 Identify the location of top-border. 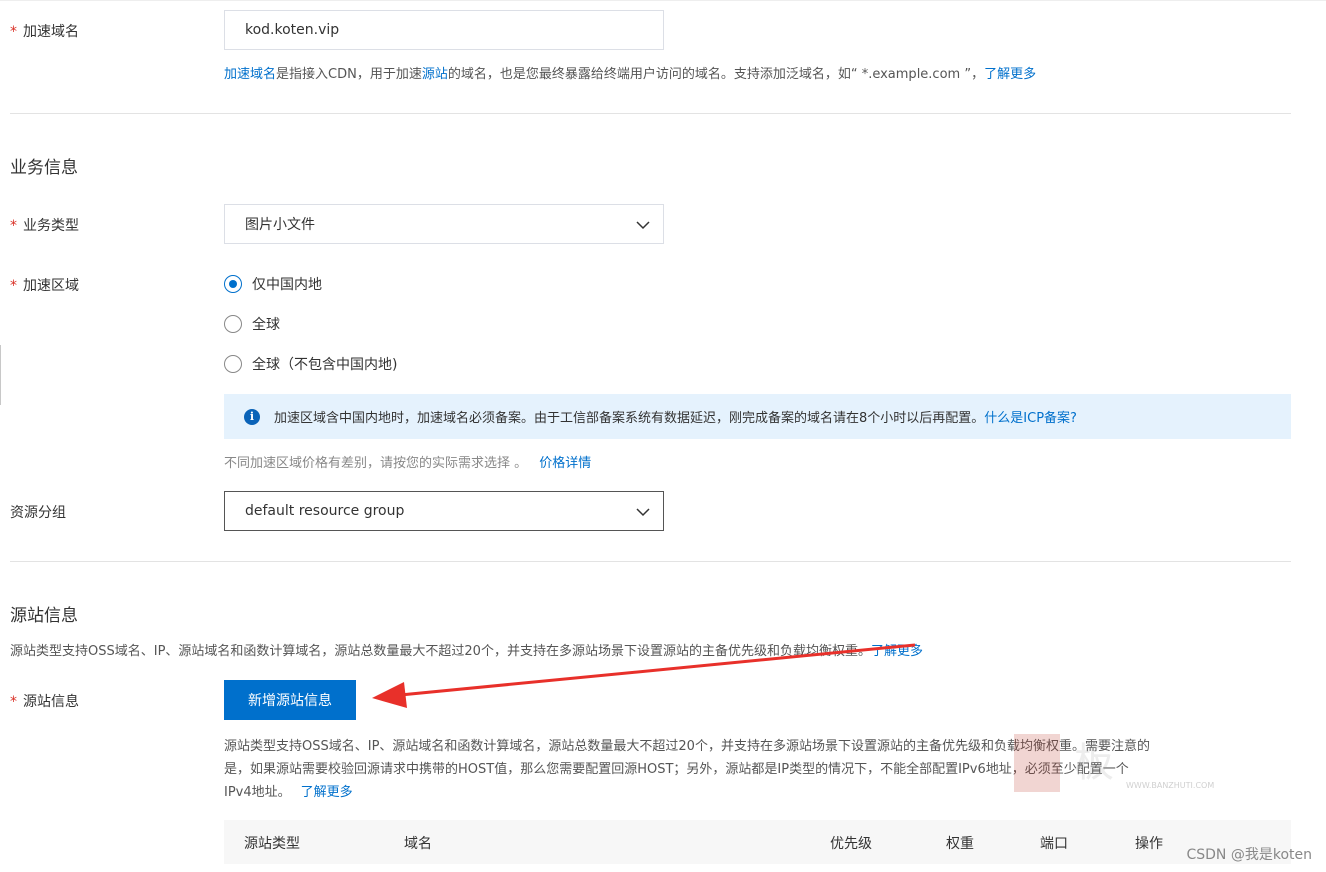
(663, 0).